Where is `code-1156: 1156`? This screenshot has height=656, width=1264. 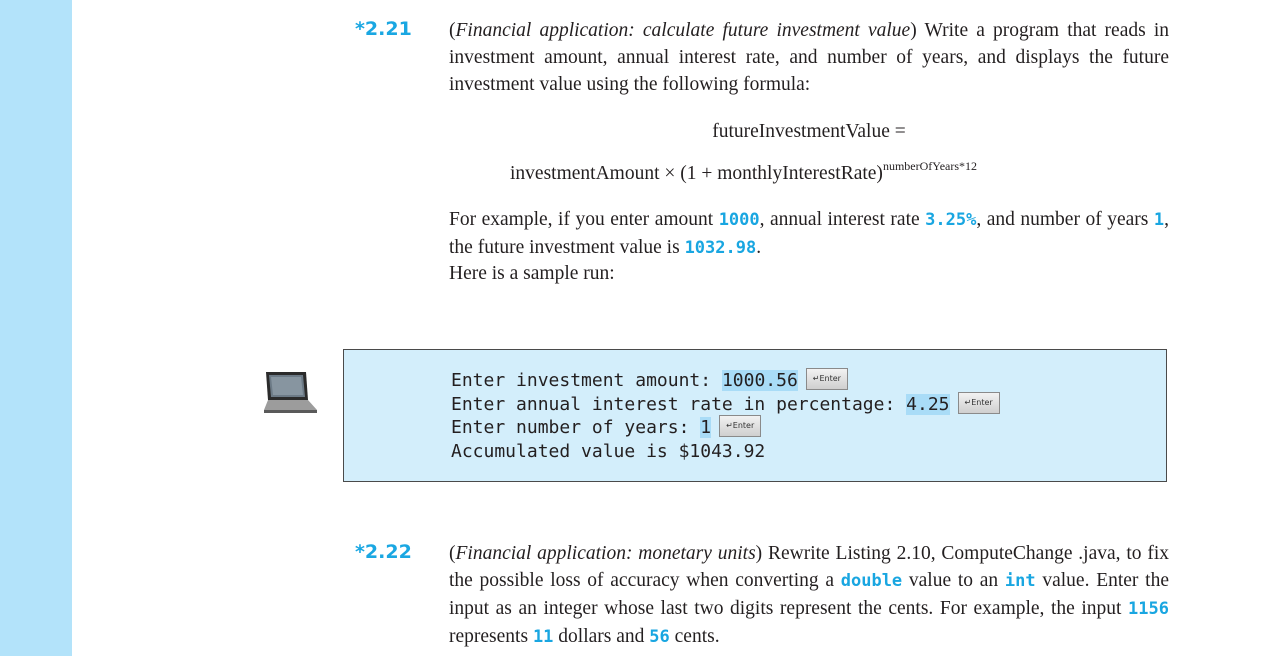 code-1156: 1156 is located at coordinates (1148, 609).